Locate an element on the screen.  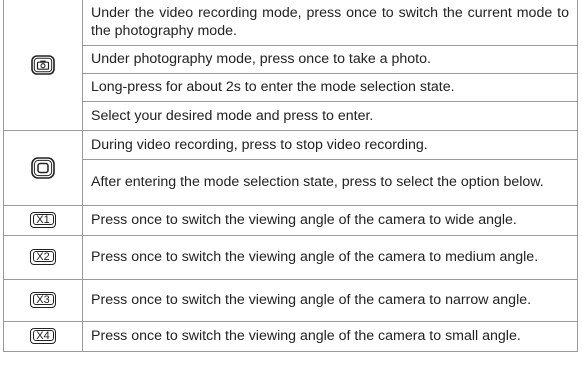
icon-cell: X3 is located at coordinates (43, 300).